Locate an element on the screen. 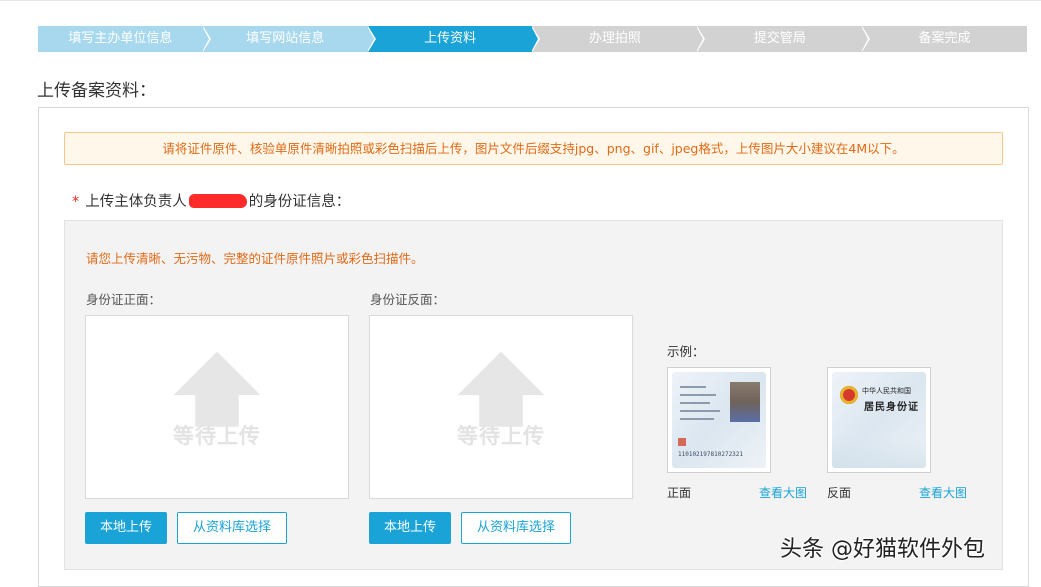 The image size is (1041, 587). progress-steps: 填写主办单位信息 填写网站信息 上传资料 办理拍照 提交管局 备案完成 is located at coordinates (532, 39).